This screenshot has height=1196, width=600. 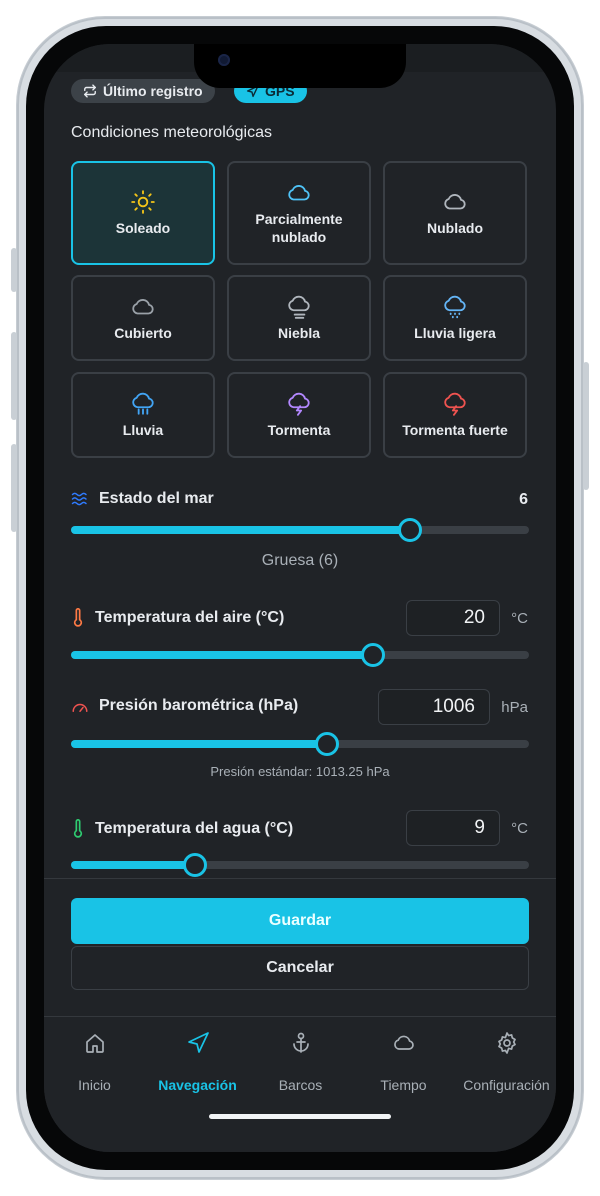 What do you see at coordinates (94, 1085) in the screenshot?
I see `tab-label: Inicio` at bounding box center [94, 1085].